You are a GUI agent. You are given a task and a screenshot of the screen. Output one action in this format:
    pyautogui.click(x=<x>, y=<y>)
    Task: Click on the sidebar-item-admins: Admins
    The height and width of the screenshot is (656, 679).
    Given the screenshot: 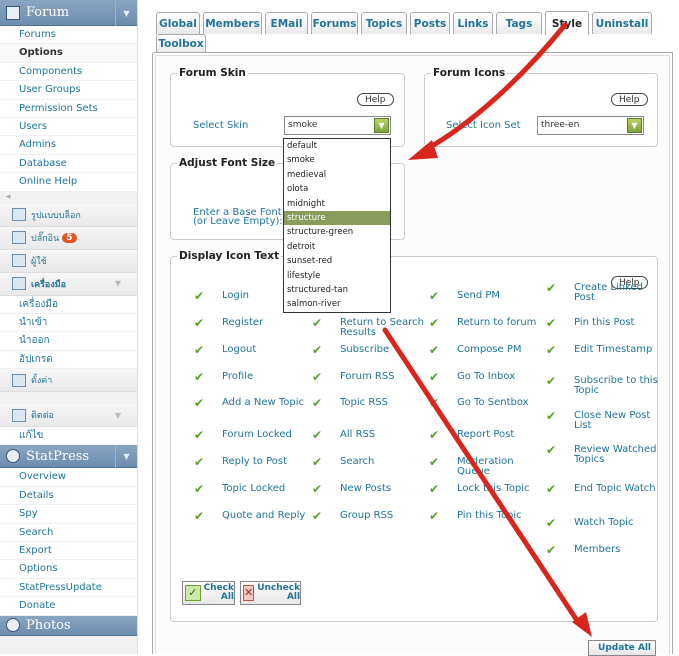 What is the action you would take?
    pyautogui.click(x=68, y=145)
    